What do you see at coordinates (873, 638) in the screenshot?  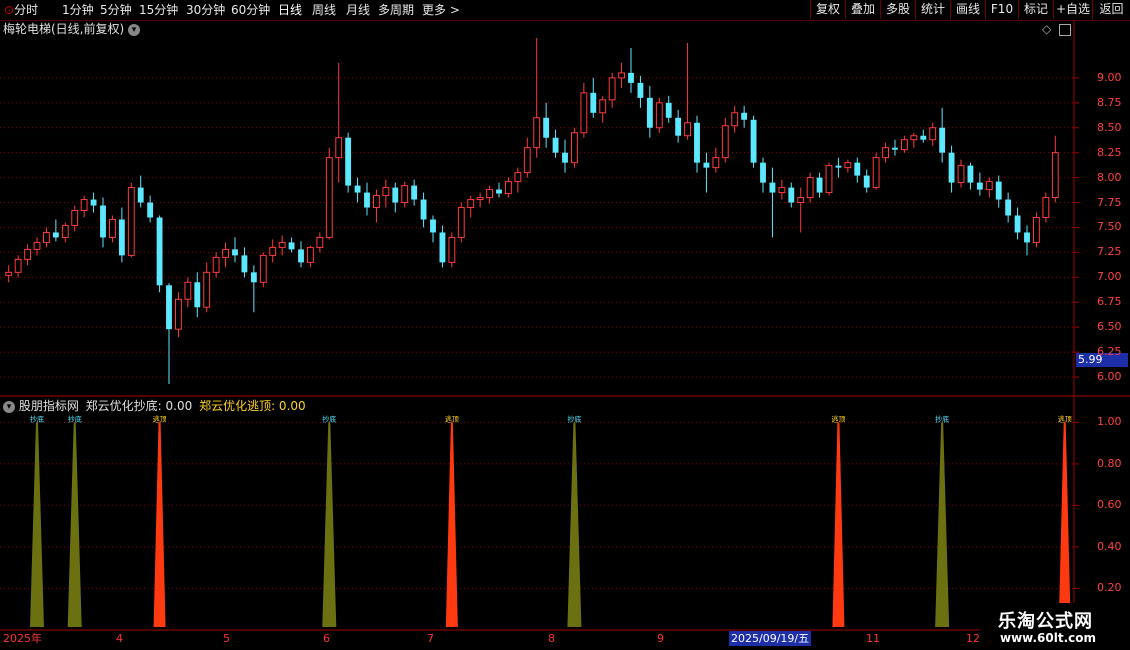 I see `date-label-nov: 11` at bounding box center [873, 638].